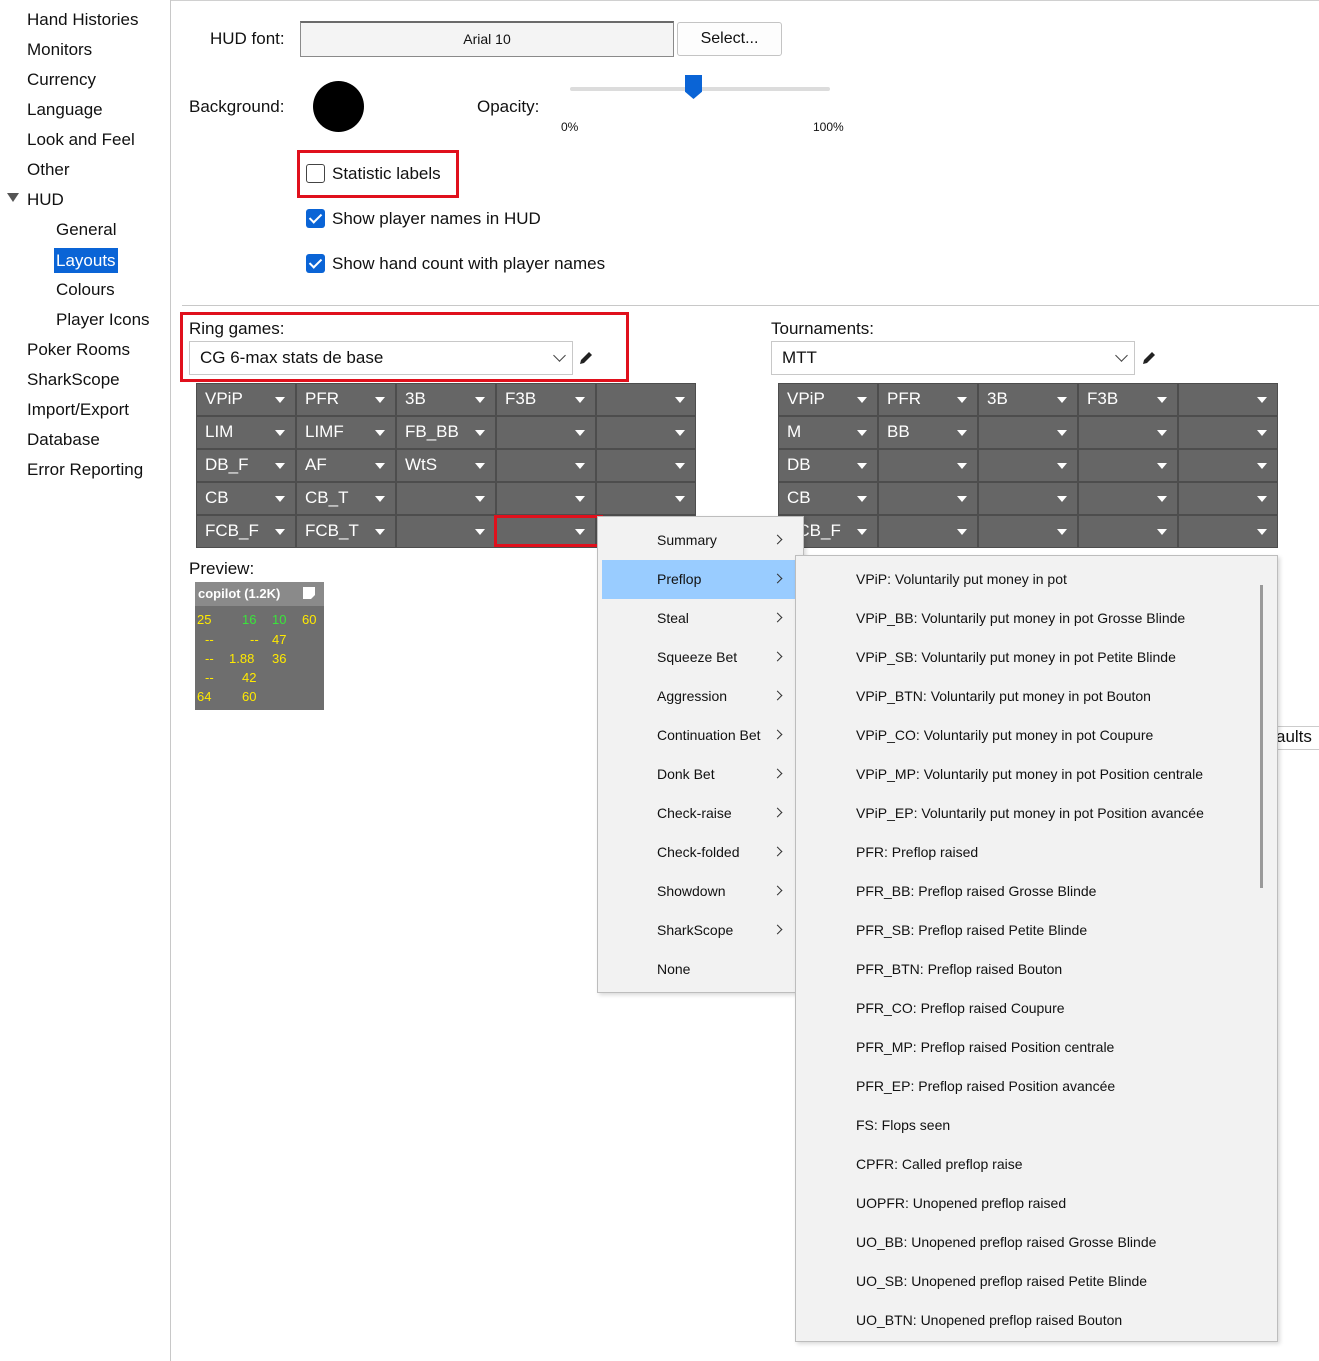 The height and width of the screenshot is (1361, 1319). Describe the element at coordinates (85, 470) in the screenshot. I see `sidebar-item-error-reporting: Error Reporting` at that location.